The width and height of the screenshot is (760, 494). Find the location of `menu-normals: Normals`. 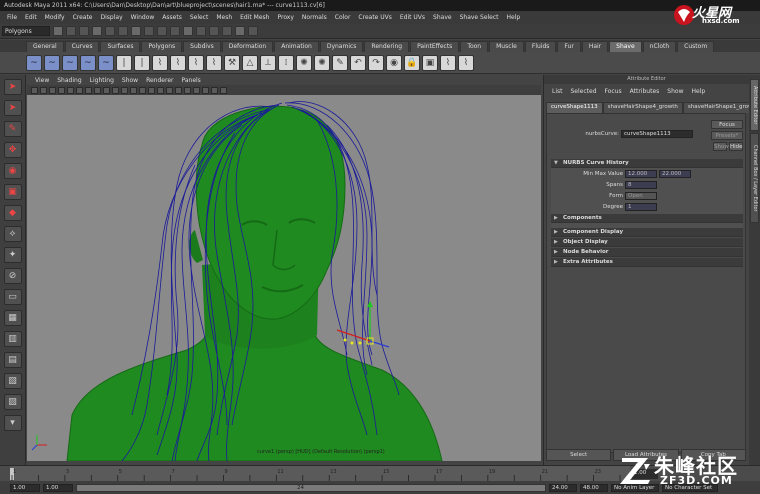

menu-normals: Normals is located at coordinates (314, 17).